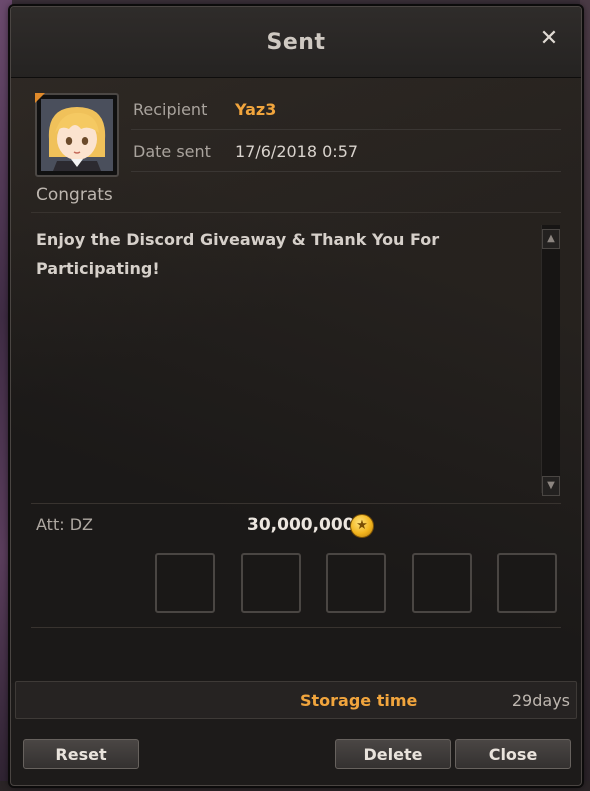 The width and height of the screenshot is (590, 791). Describe the element at coordinates (359, 700) in the screenshot. I see `storage-time-label: Storage time` at that location.